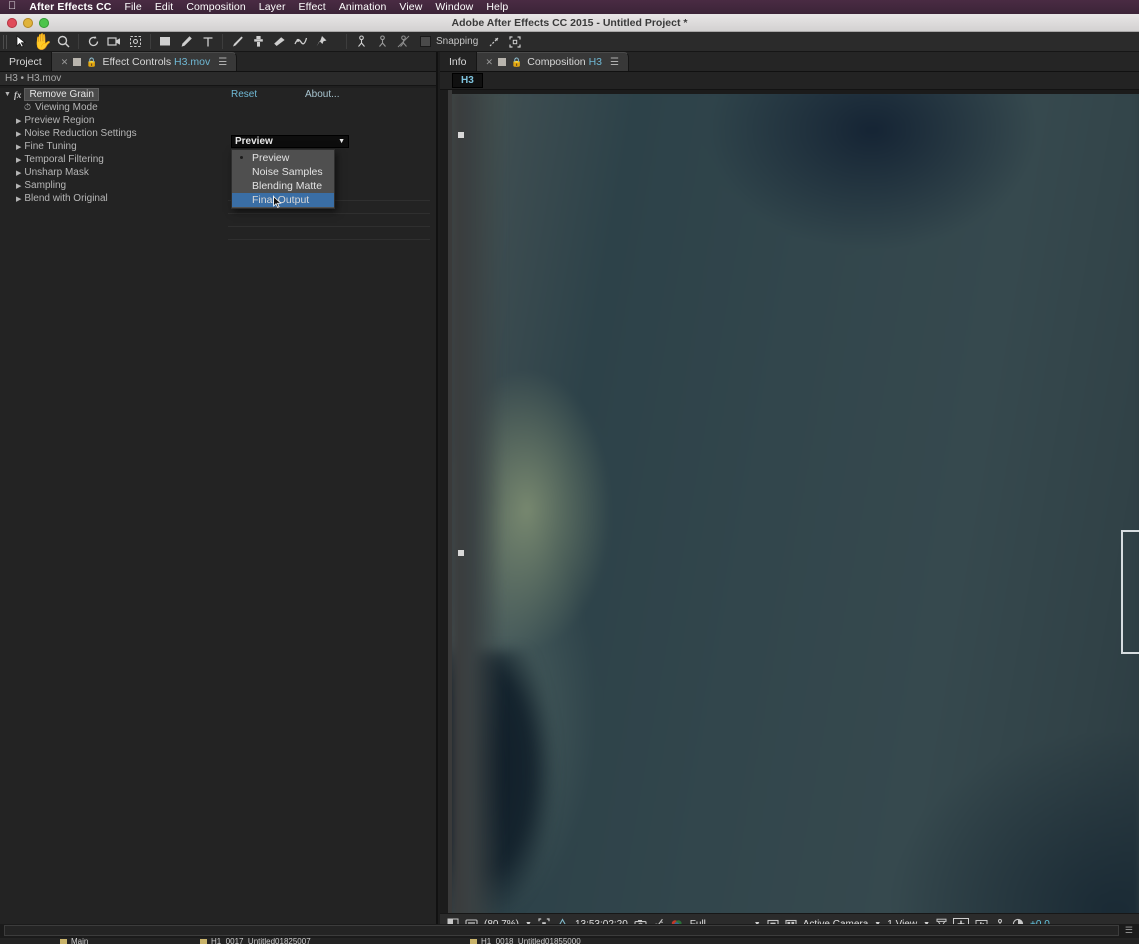 The height and width of the screenshot is (944, 1139). What do you see at coordinates (461, 135) in the screenshot?
I see `layer-handle-top` at bounding box center [461, 135].